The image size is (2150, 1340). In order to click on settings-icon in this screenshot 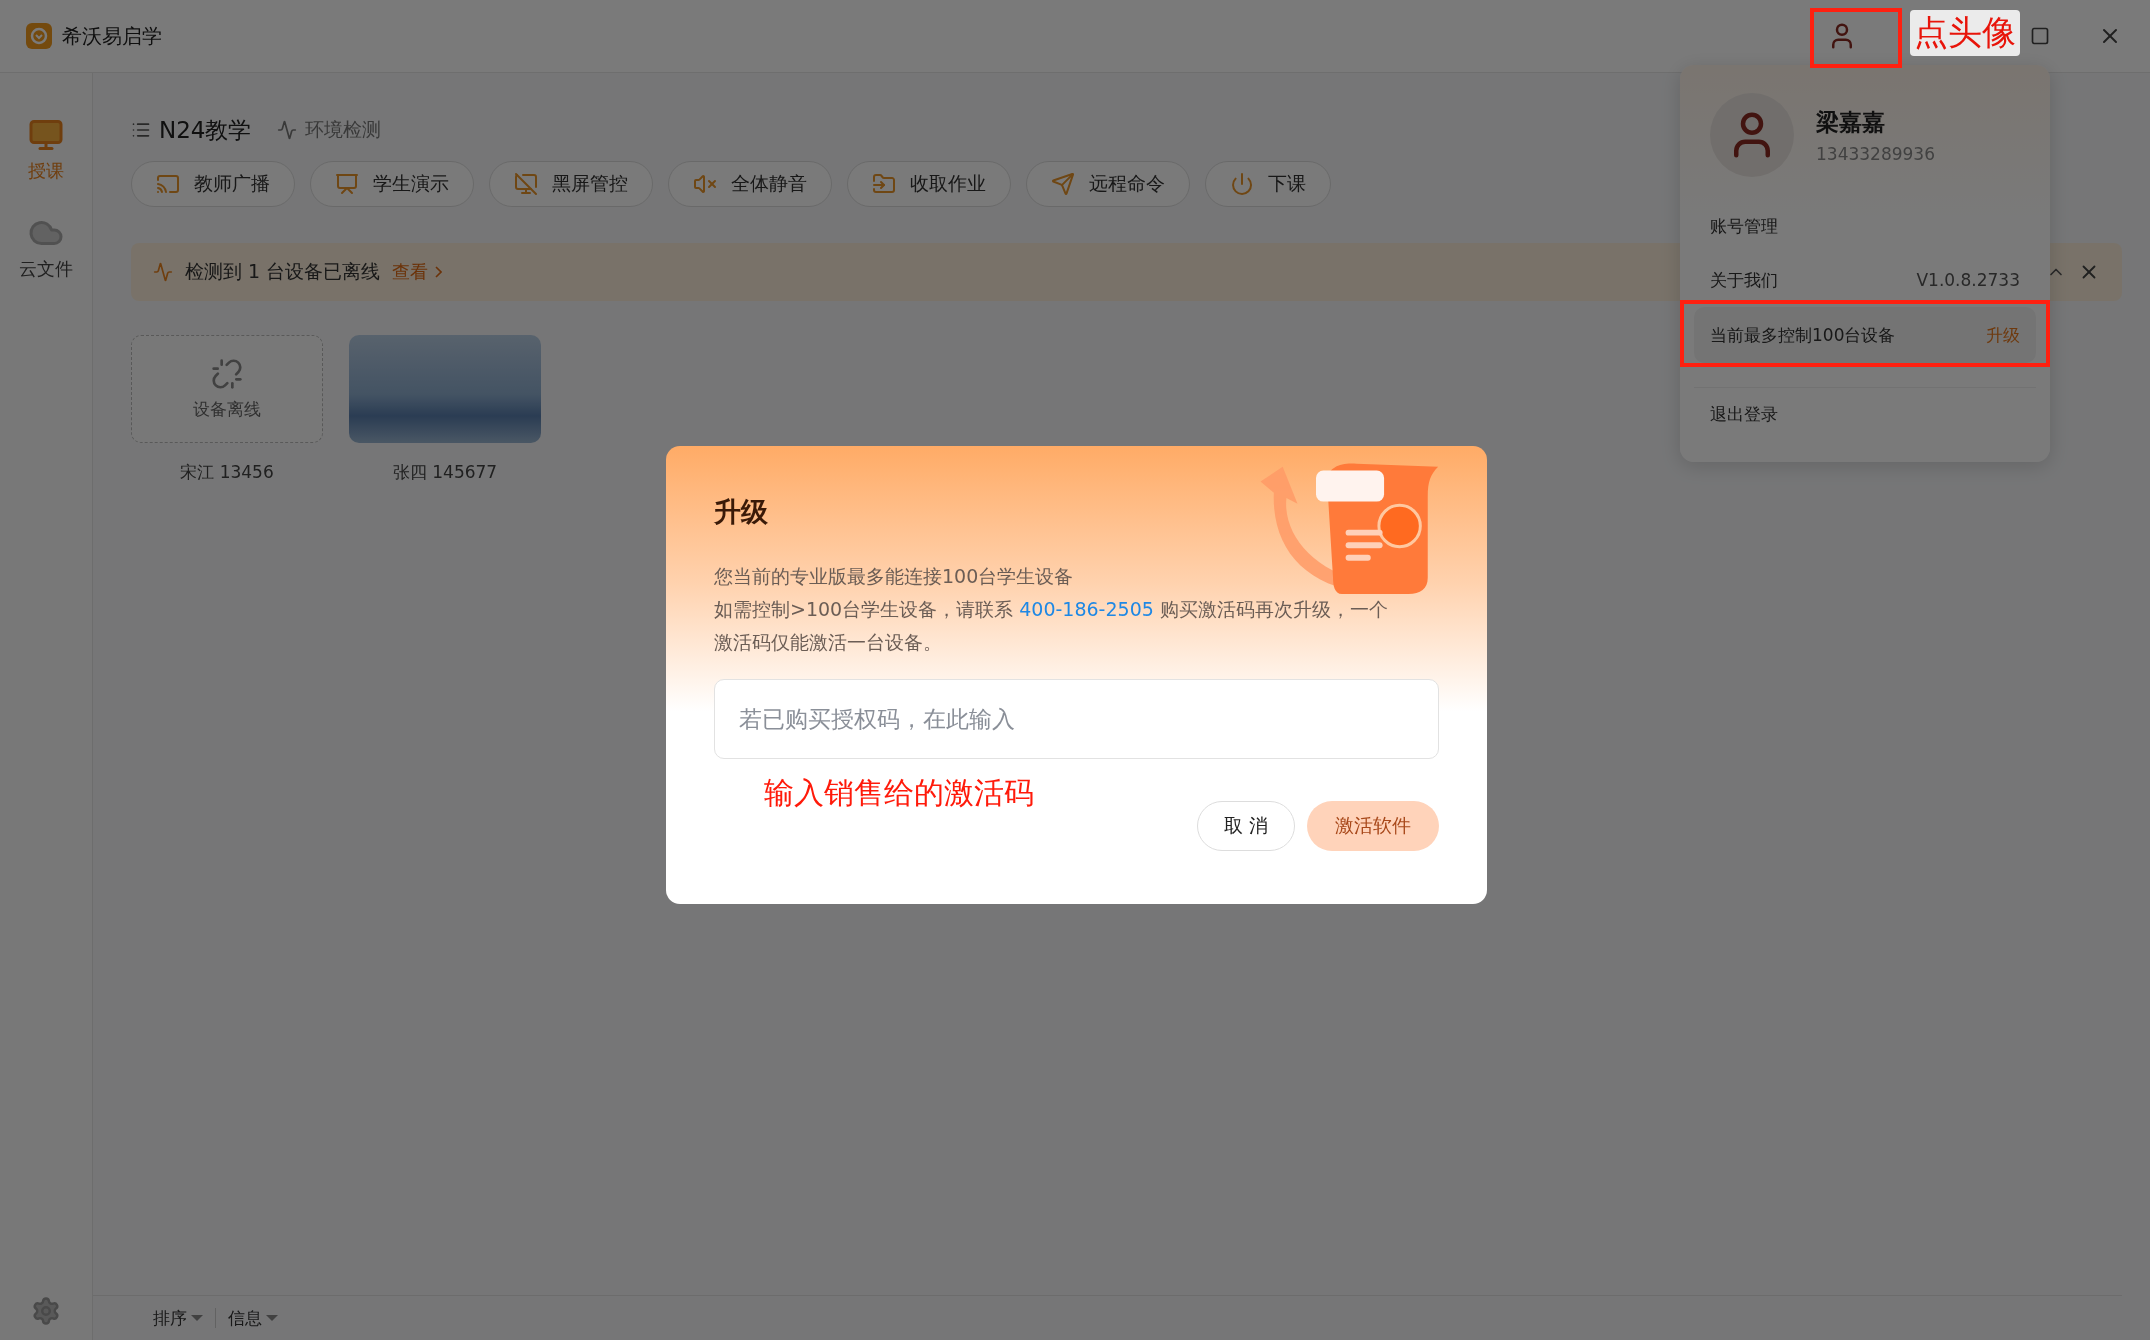, I will do `click(46, 1311)`.